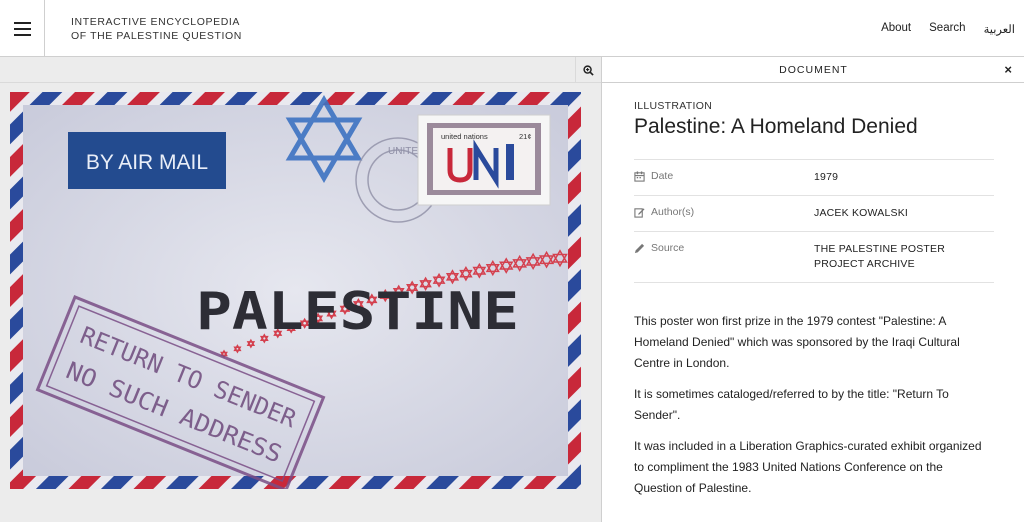 This screenshot has height=522, width=1024. Describe the element at coordinates (673, 106) in the screenshot. I see `document-kind: ILLUSTRATION` at that location.